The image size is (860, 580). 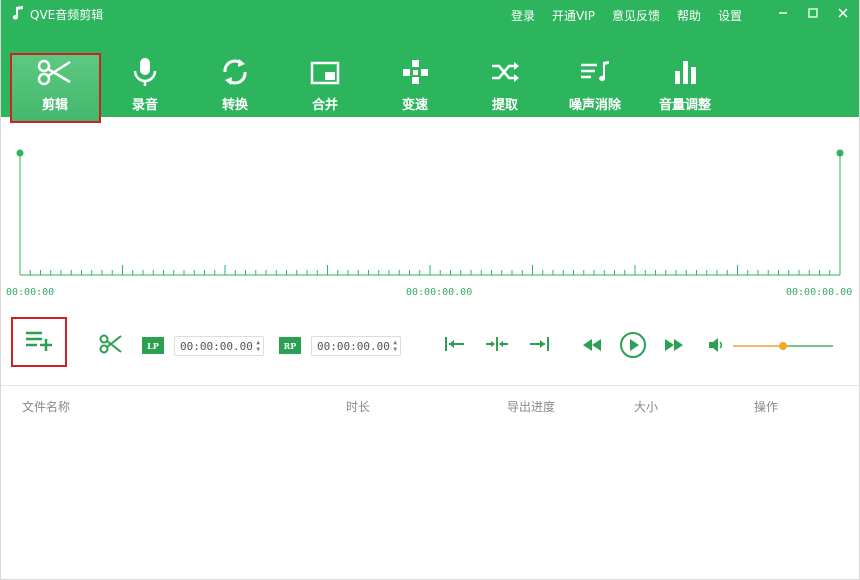 What do you see at coordinates (144, 105) in the screenshot?
I see `tab-record-label: 录音` at bounding box center [144, 105].